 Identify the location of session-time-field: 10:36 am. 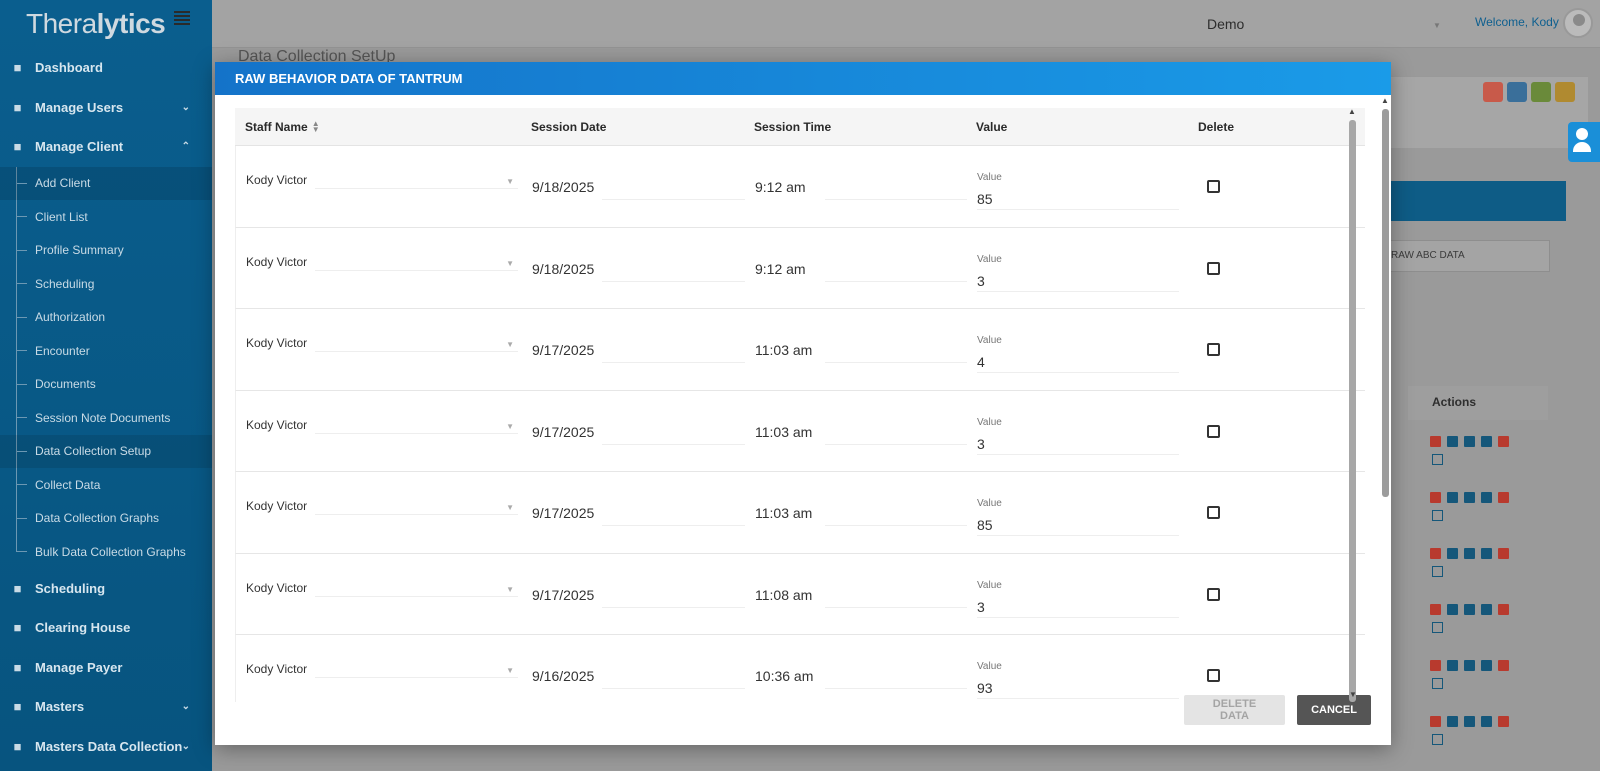
(866, 668).